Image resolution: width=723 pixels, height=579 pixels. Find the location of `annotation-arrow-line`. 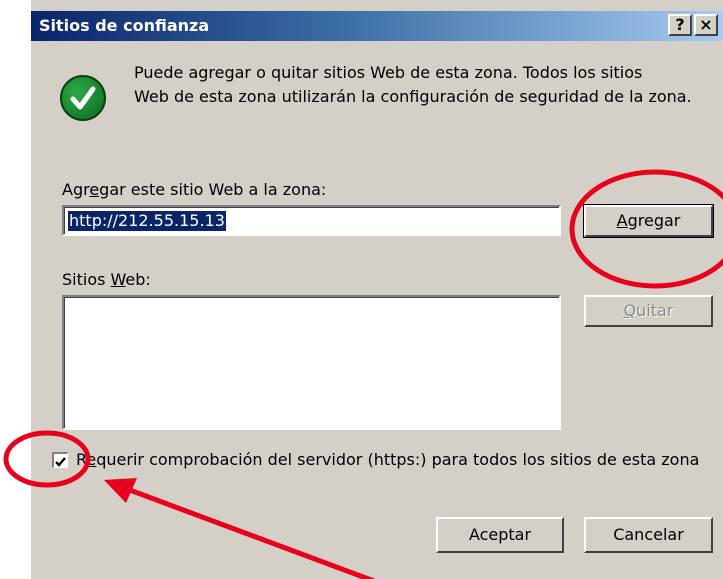

annotation-arrow-line is located at coordinates (251, 532).